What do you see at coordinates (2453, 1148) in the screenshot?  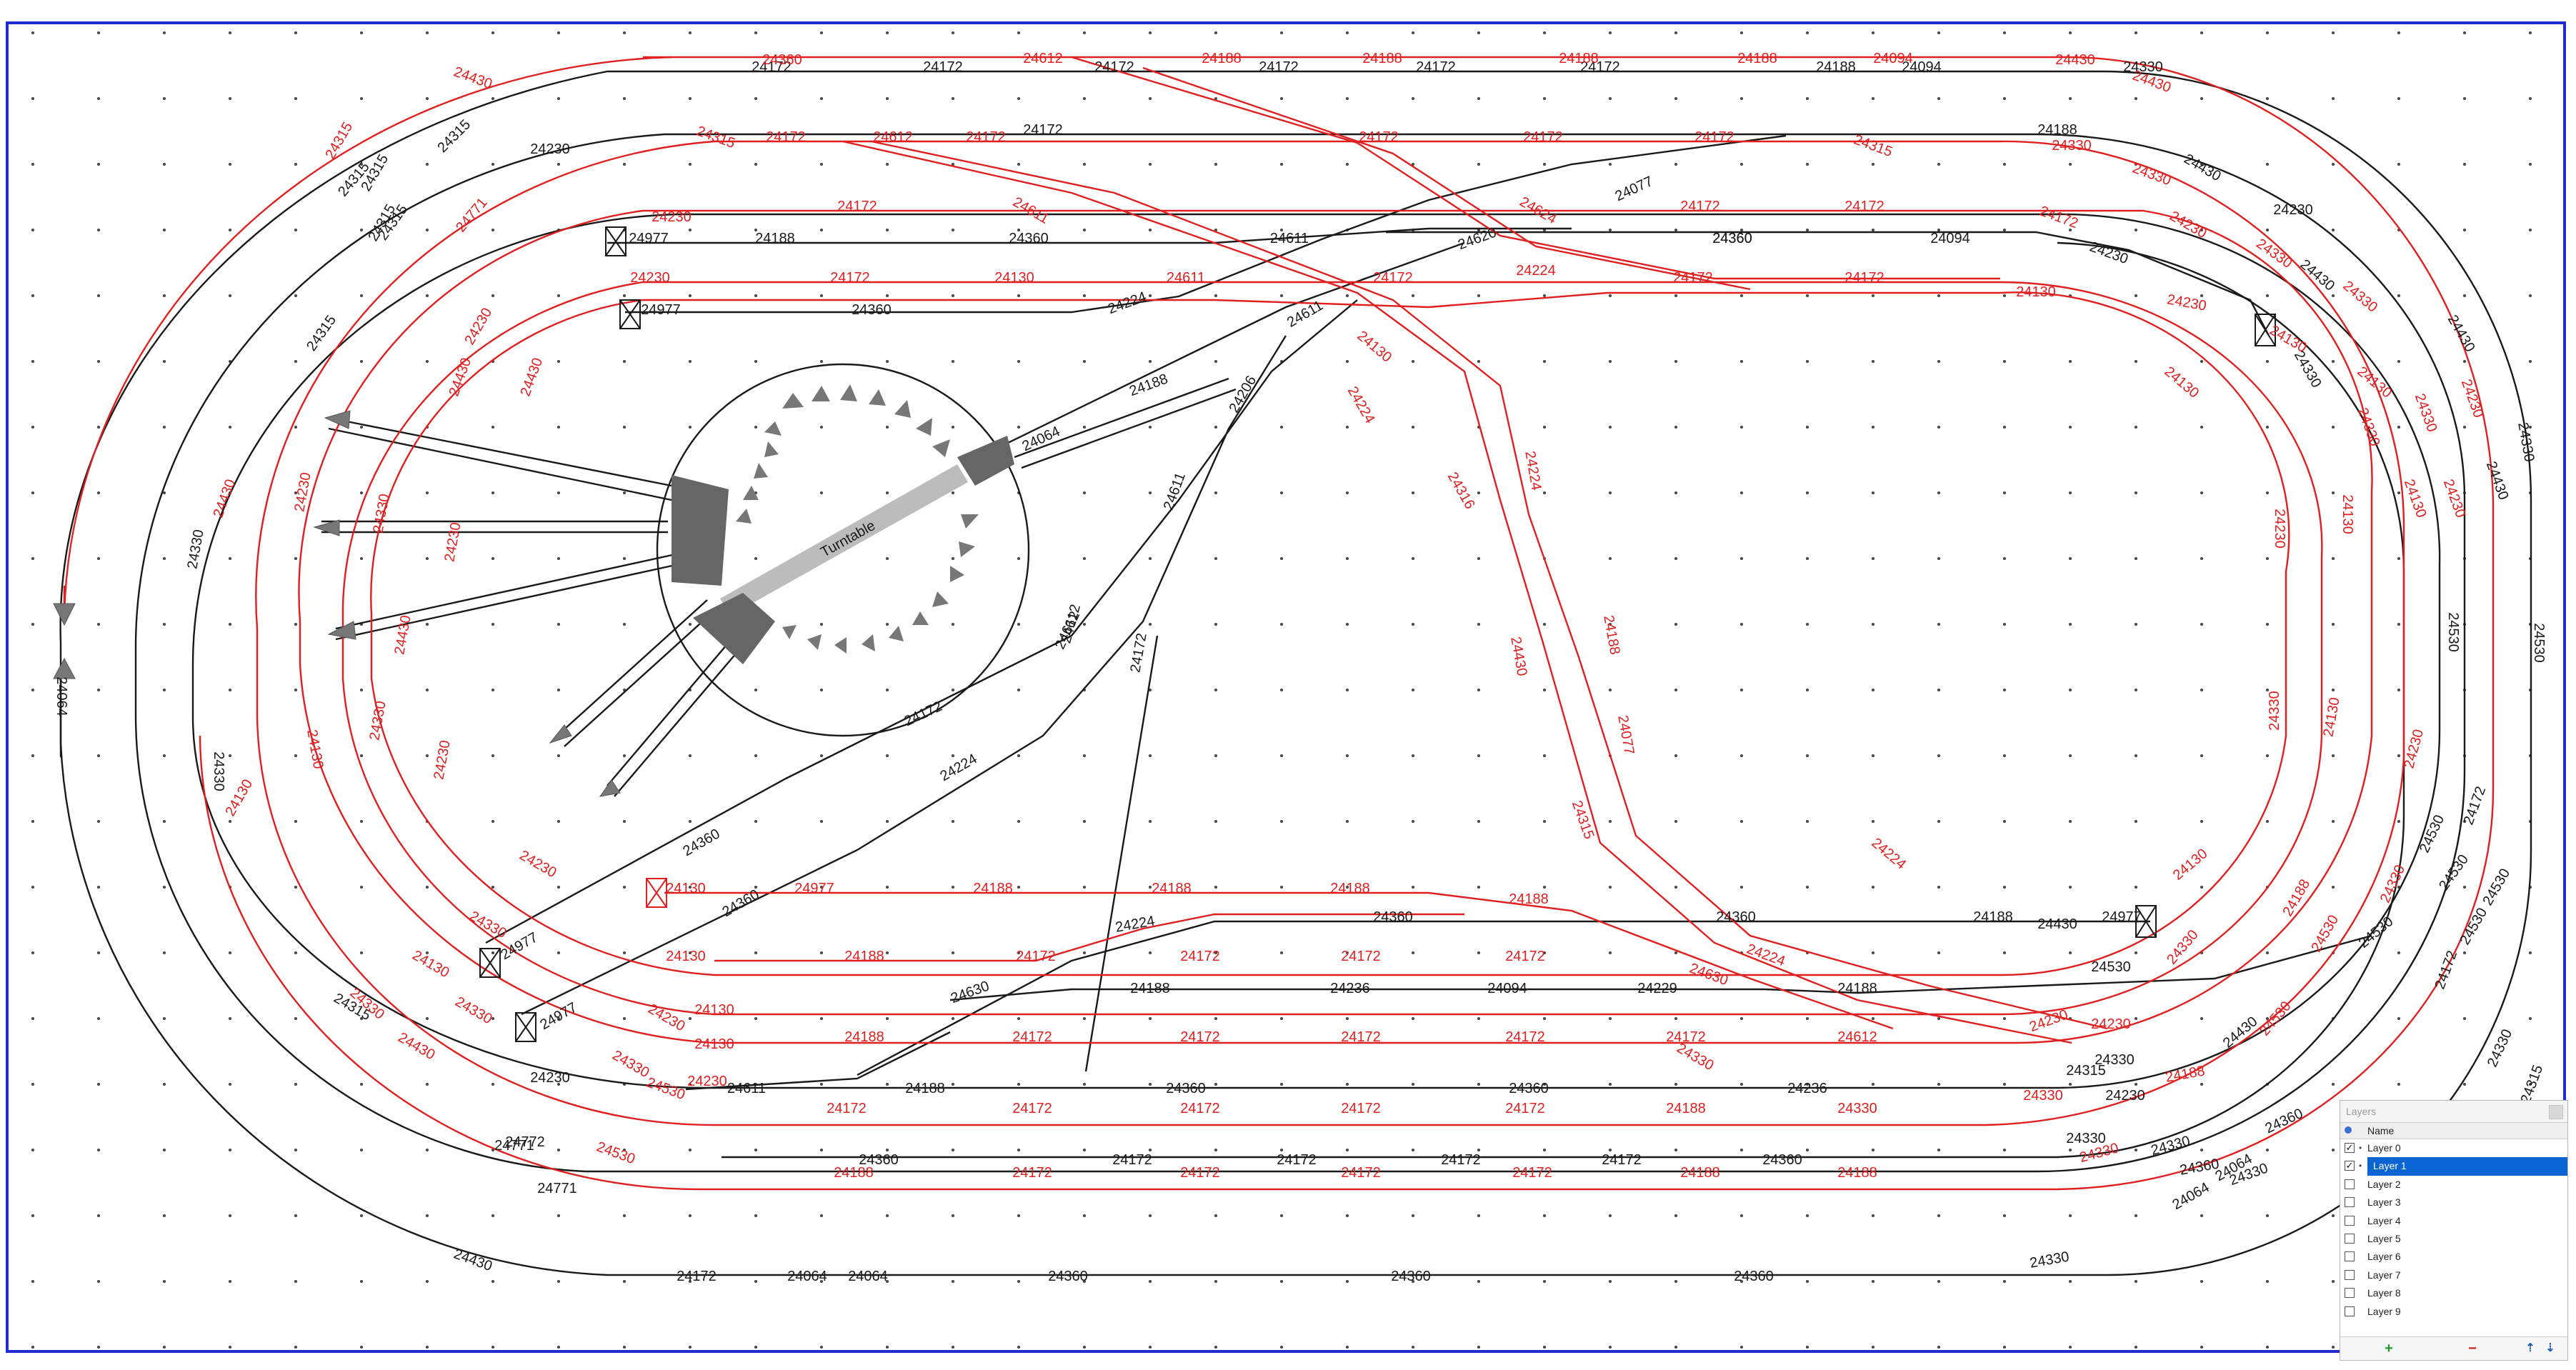 I see `layer-row: ✓ • Layer 0` at bounding box center [2453, 1148].